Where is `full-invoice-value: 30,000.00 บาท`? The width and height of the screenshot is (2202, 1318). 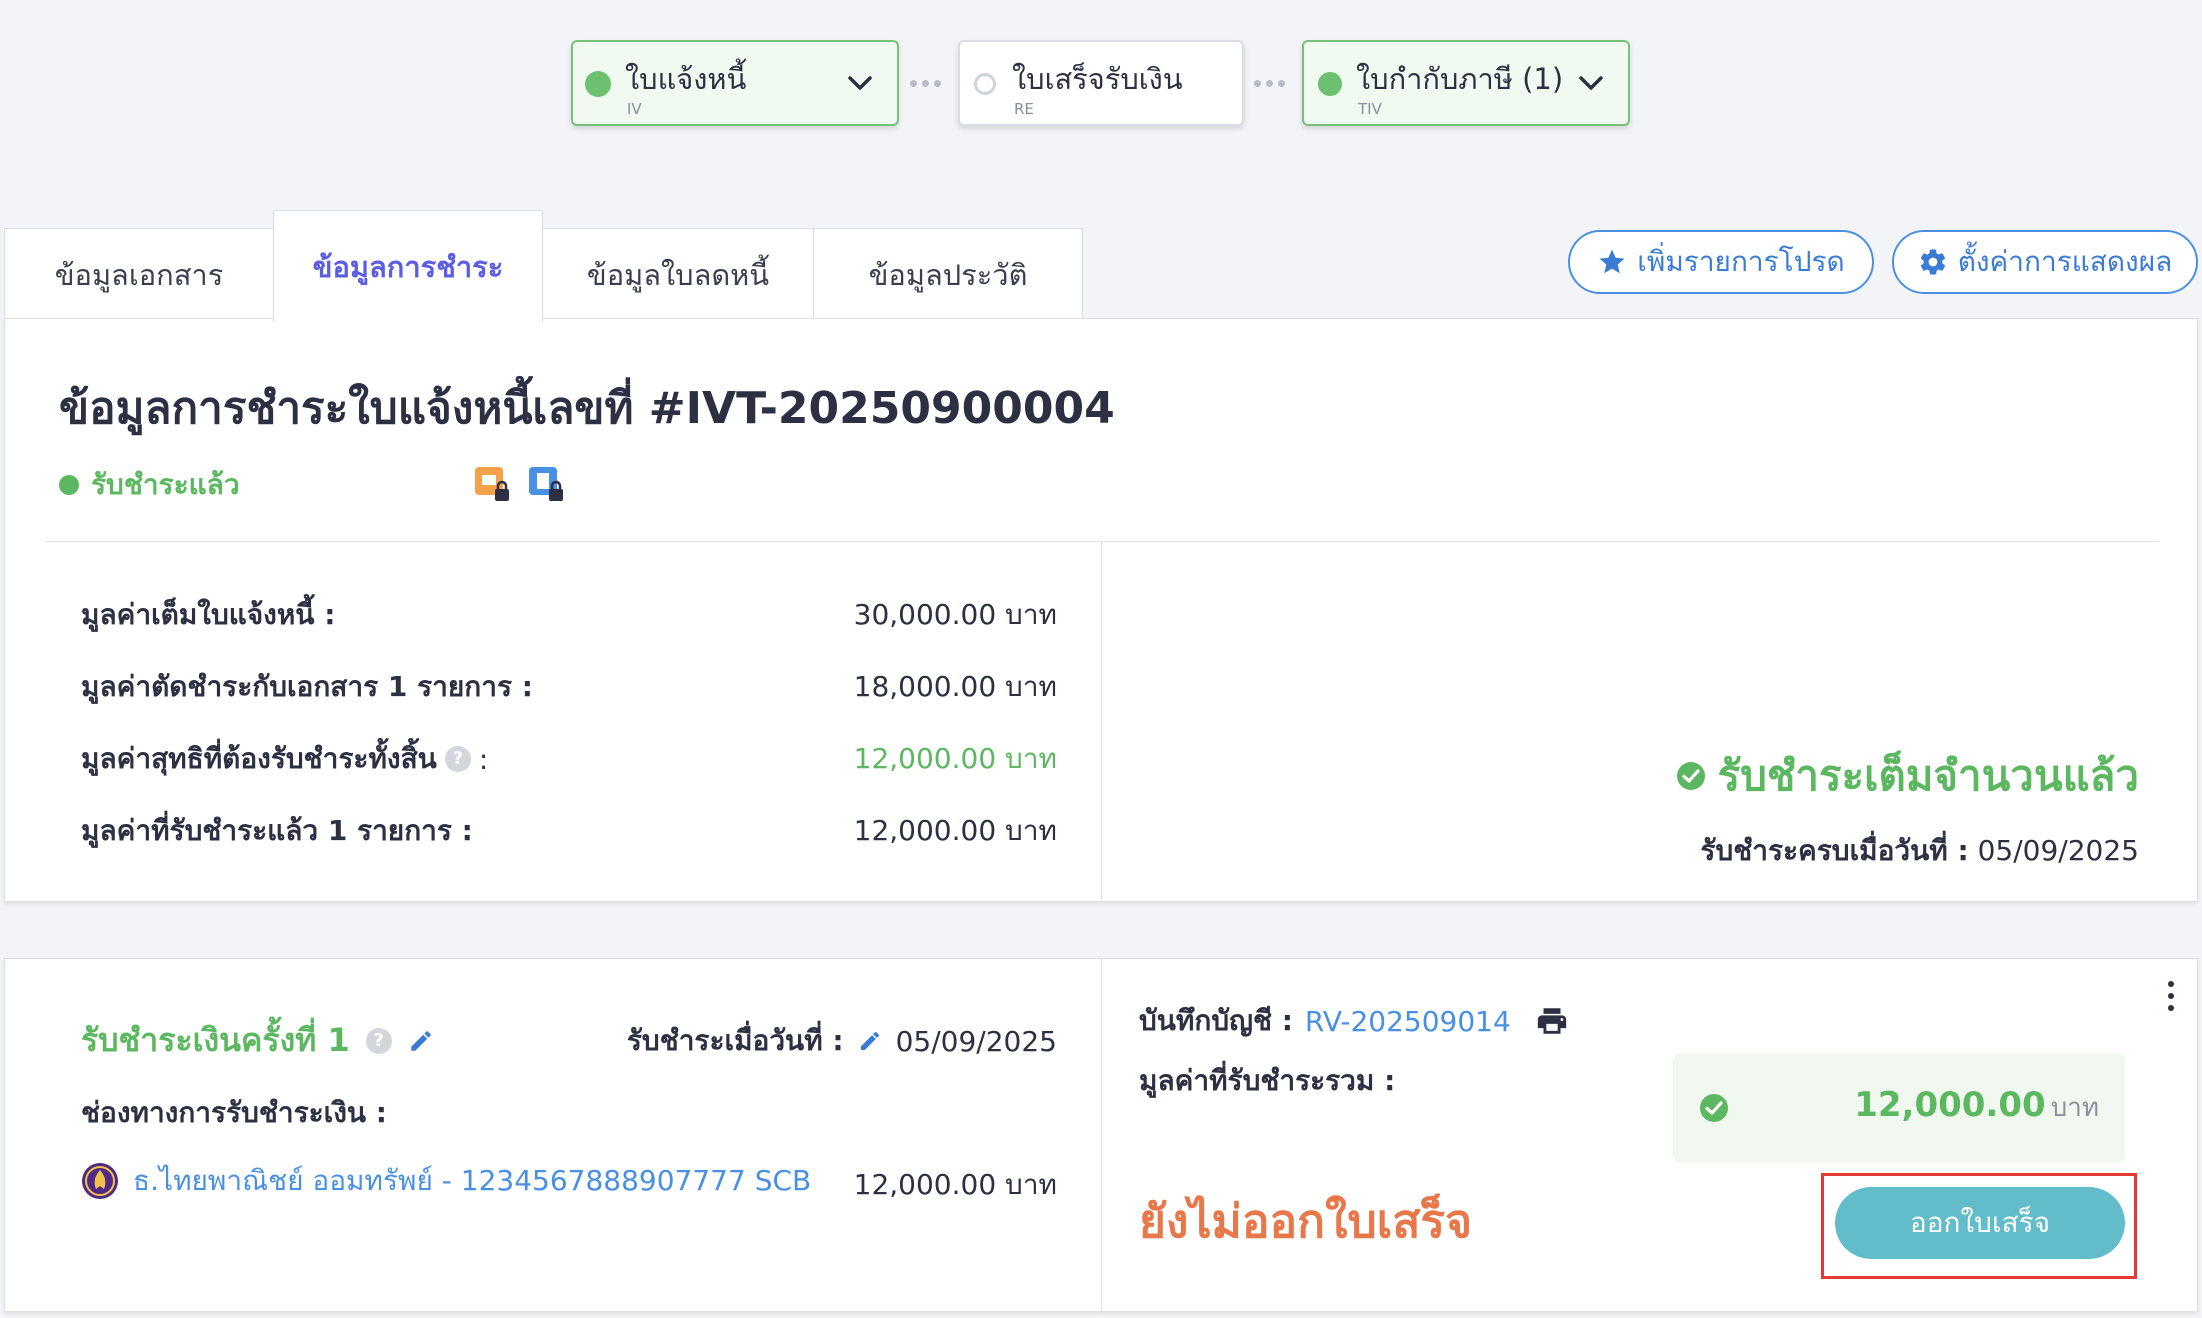
full-invoice-value: 30,000.00 บาท is located at coordinates (955, 614).